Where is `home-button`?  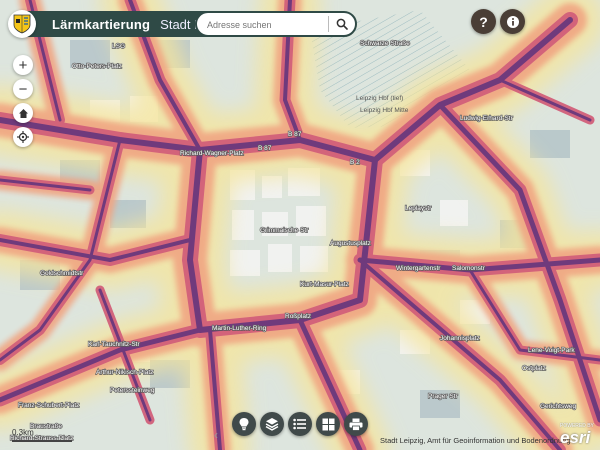
home-button is located at coordinates (23, 113).